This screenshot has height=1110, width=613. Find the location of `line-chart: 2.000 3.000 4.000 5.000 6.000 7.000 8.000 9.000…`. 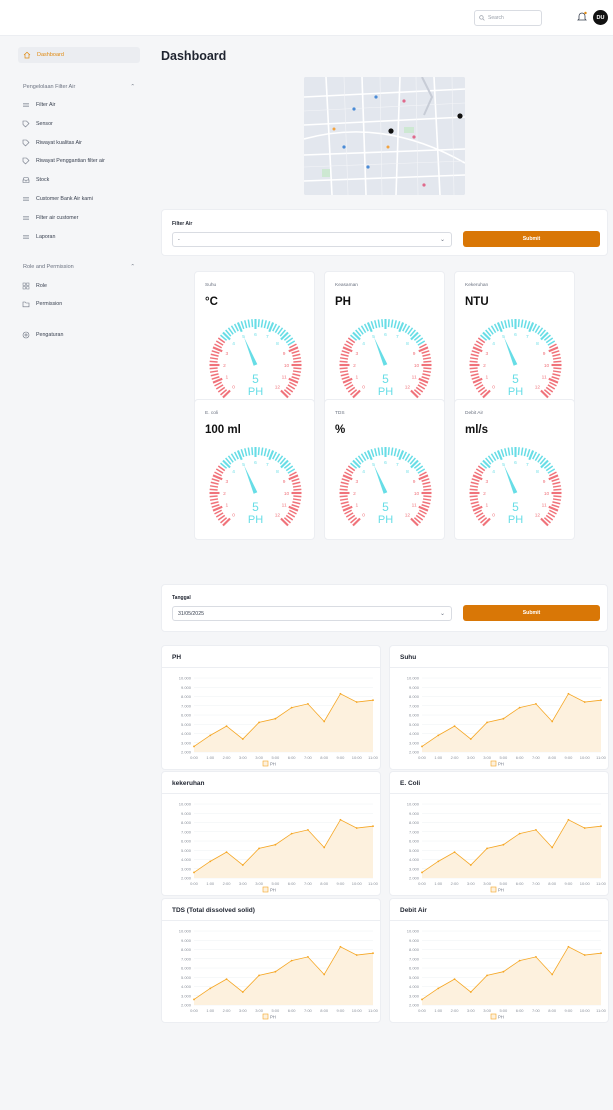

line-chart: 2.000 3.000 4.000 5.000 6.000 7.000 8.000 9.000… is located at coordinates (507, 721).